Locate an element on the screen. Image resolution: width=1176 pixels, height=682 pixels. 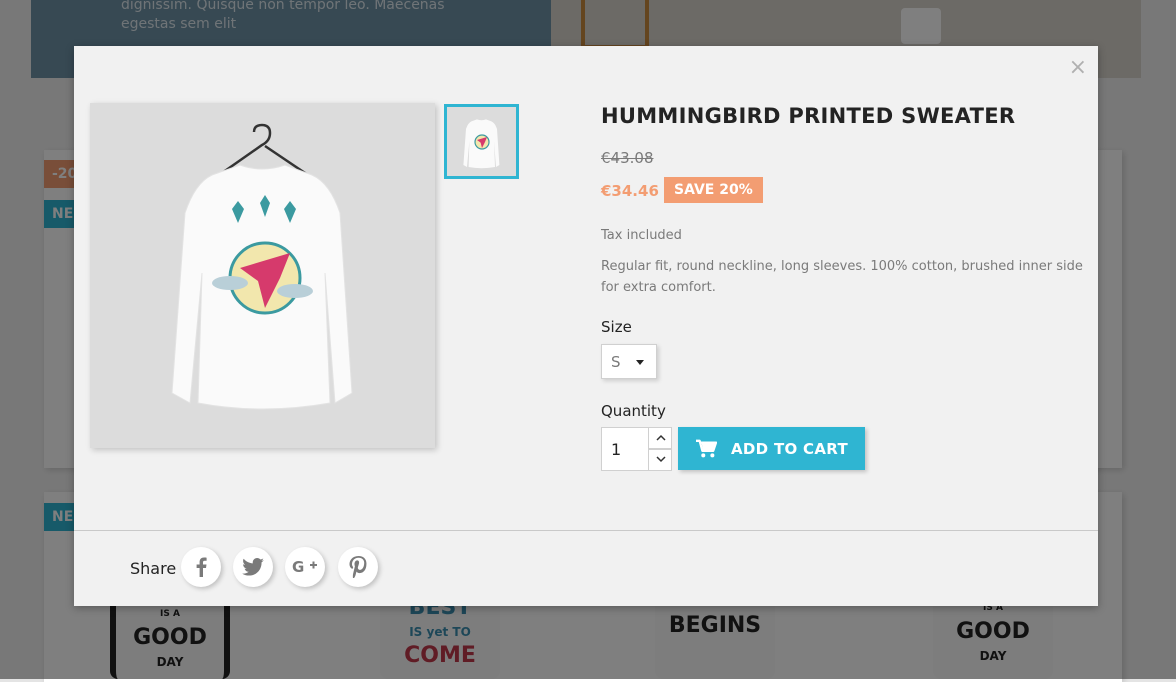
quantity-label: Quantity is located at coordinates (633, 411).